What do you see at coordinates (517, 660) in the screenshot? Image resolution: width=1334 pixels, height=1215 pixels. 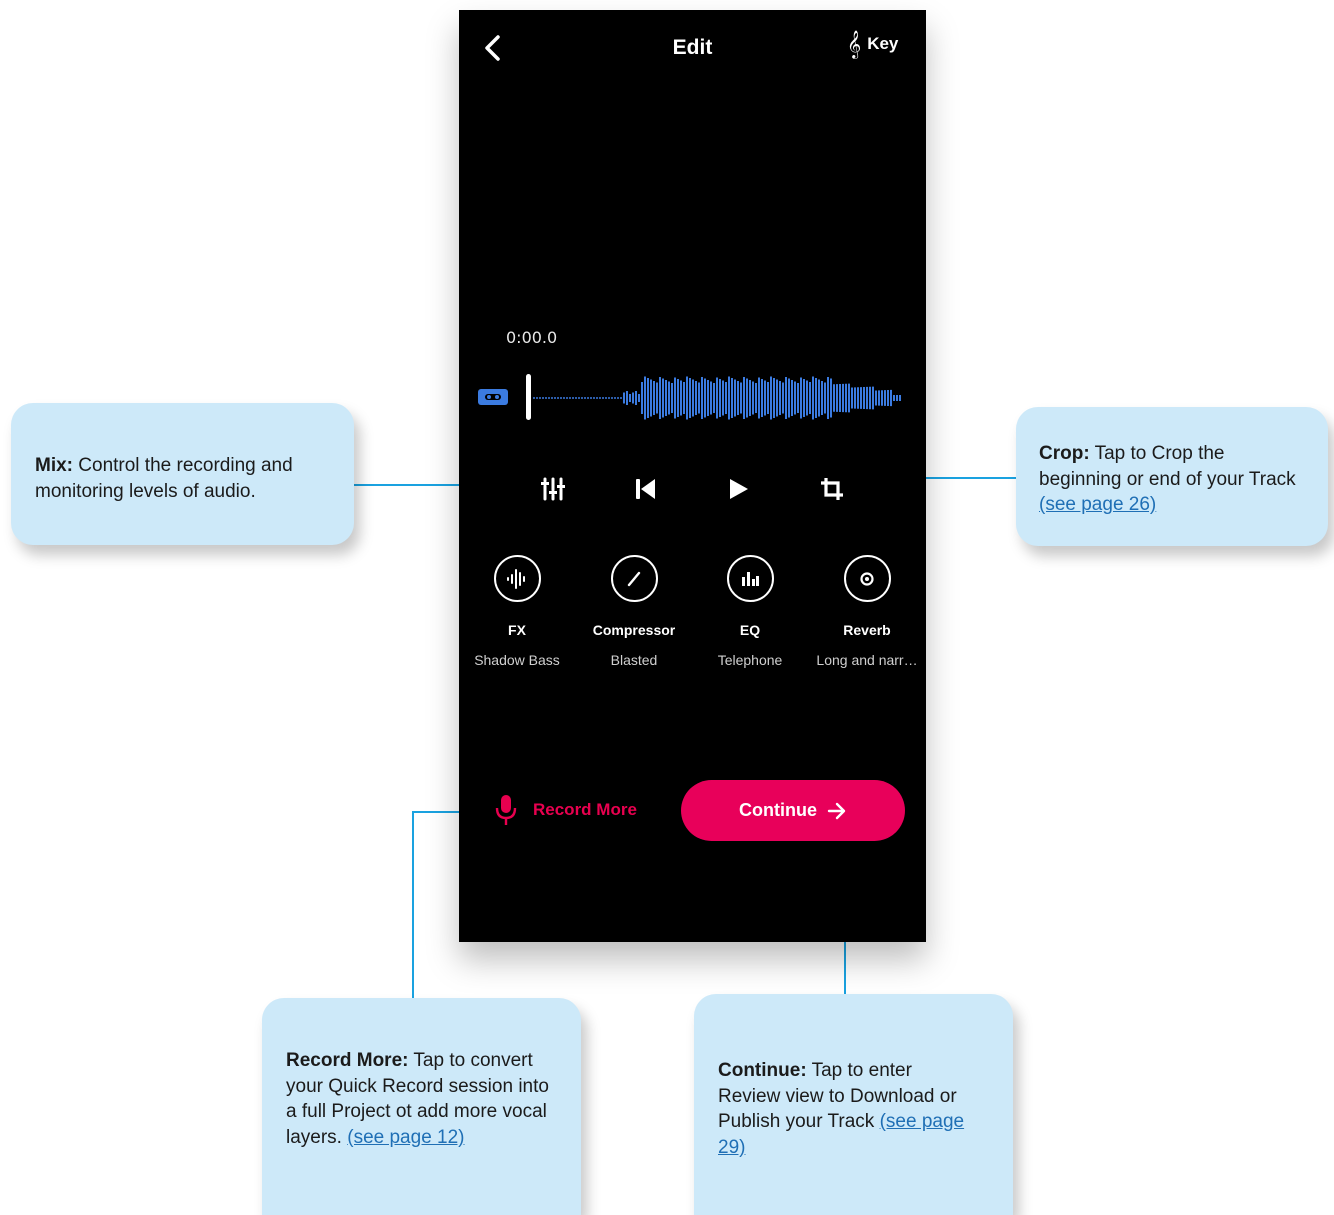 I see `effect-value: Shadow Bass` at bounding box center [517, 660].